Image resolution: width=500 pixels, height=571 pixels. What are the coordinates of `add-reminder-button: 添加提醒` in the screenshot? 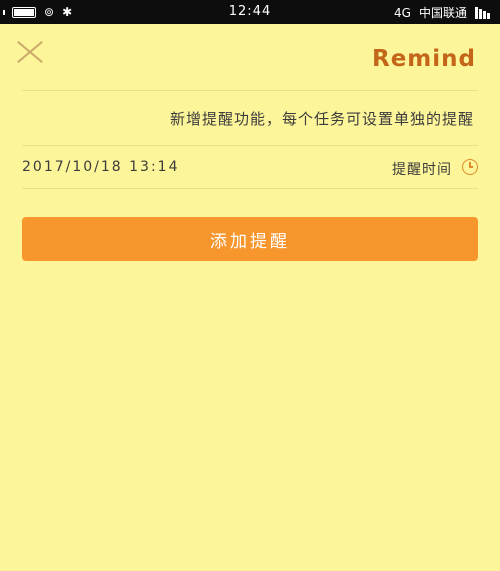 It's located at (250, 239).